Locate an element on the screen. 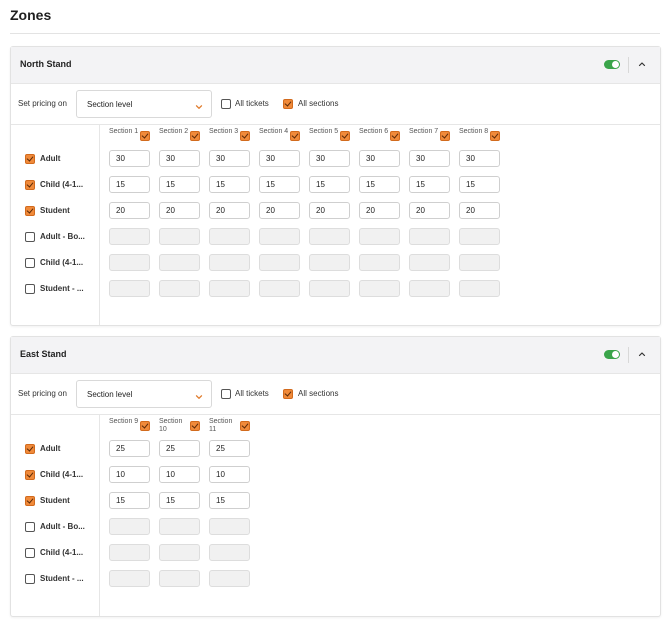 This screenshot has width=670, height=625. section-header: Section 1 is located at coordinates (134, 138).